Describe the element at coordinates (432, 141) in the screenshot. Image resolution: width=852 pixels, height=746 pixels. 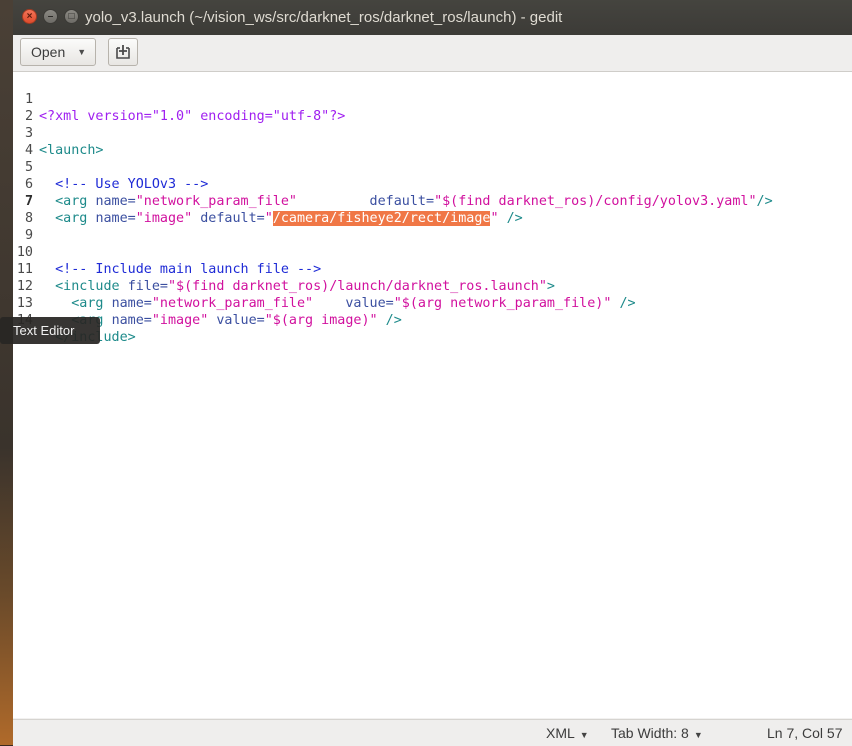
I see `code-line: 4` at that location.